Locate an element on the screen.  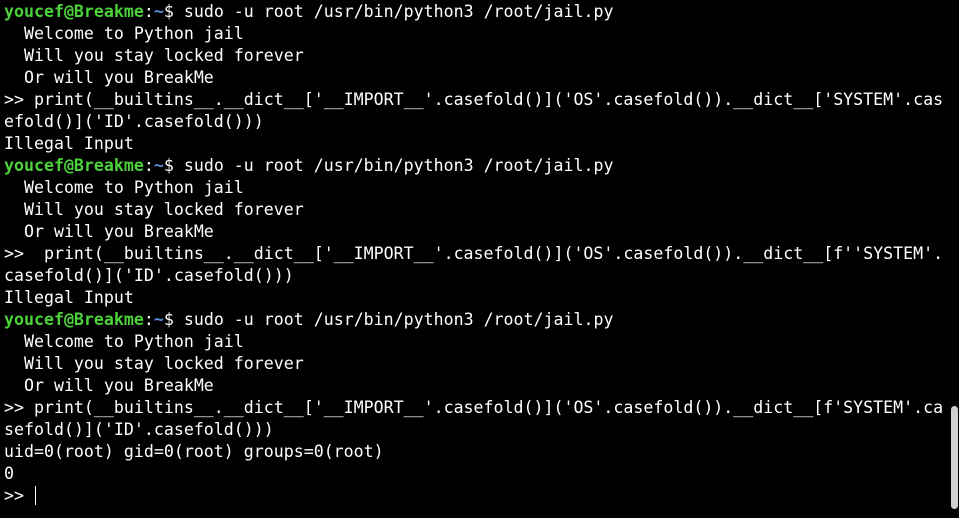
current-prompt-line: >> is located at coordinates (481, 496).